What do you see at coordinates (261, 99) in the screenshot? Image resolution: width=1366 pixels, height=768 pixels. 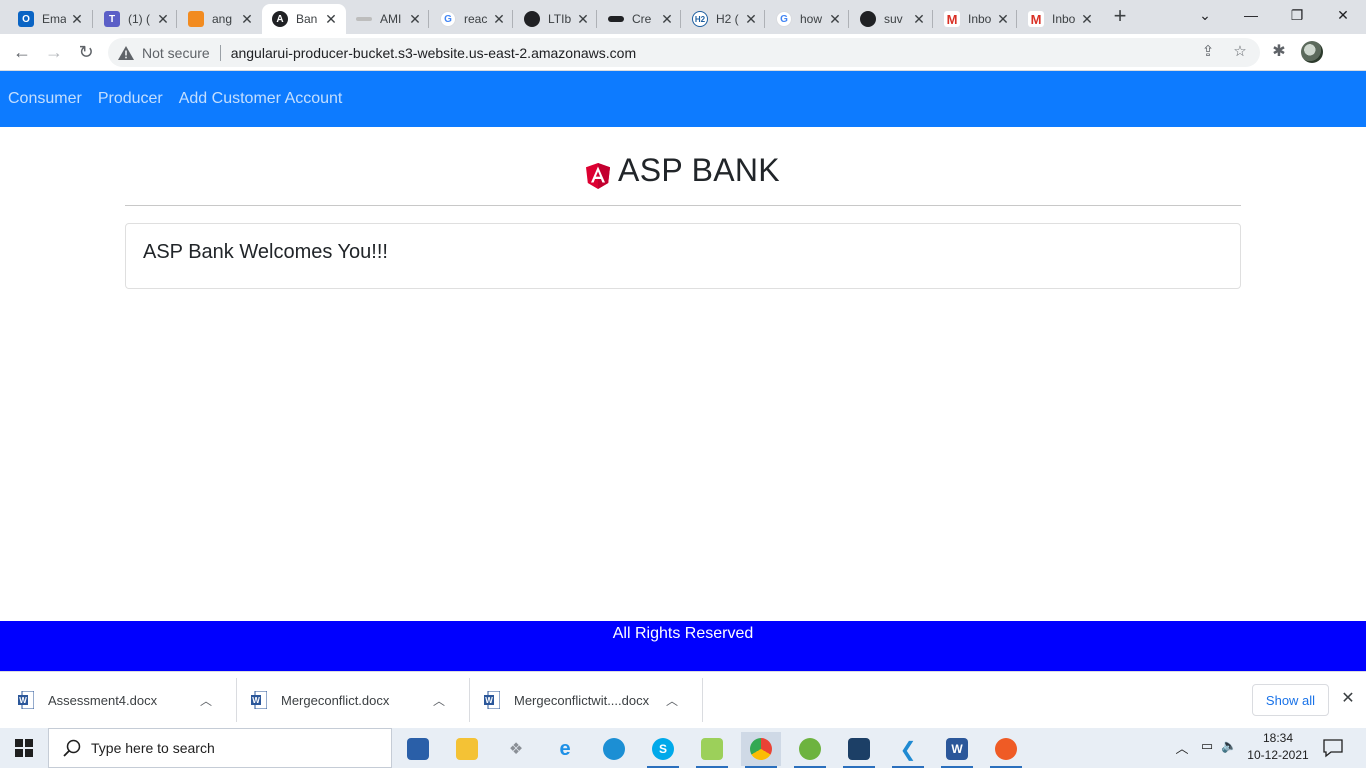 I see `nav-link-add-customer-account: Add Customer Account` at bounding box center [261, 99].